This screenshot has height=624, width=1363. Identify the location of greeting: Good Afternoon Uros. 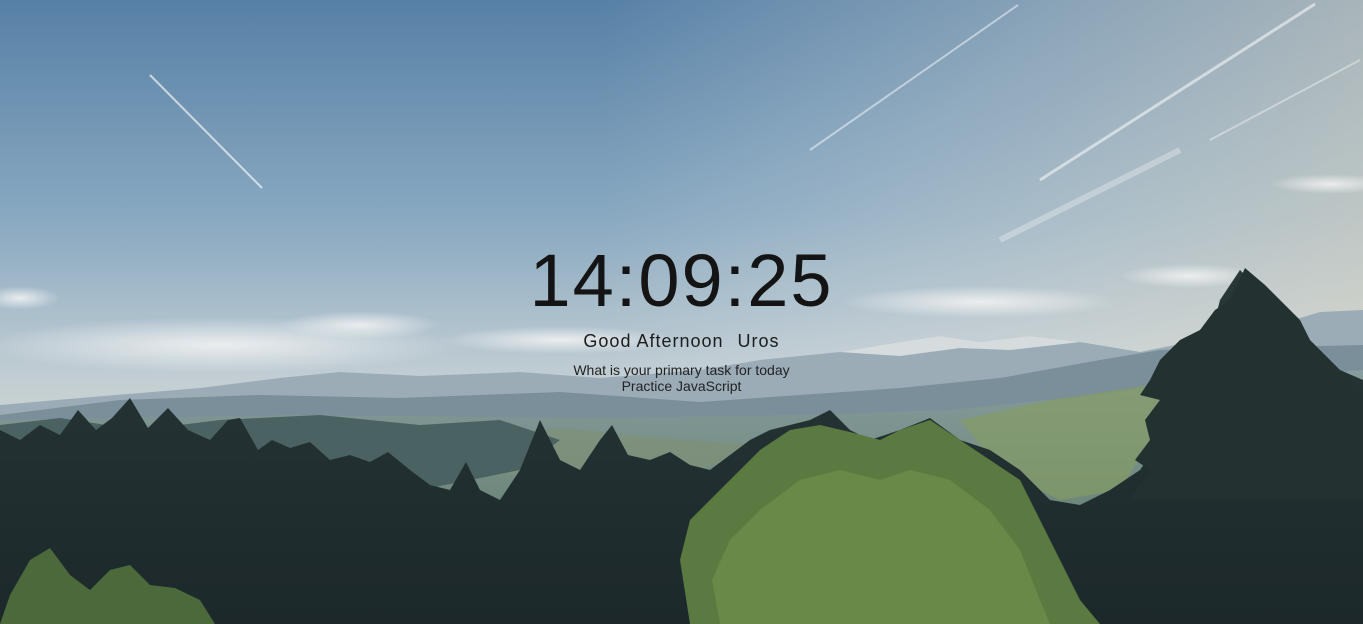
(681, 341).